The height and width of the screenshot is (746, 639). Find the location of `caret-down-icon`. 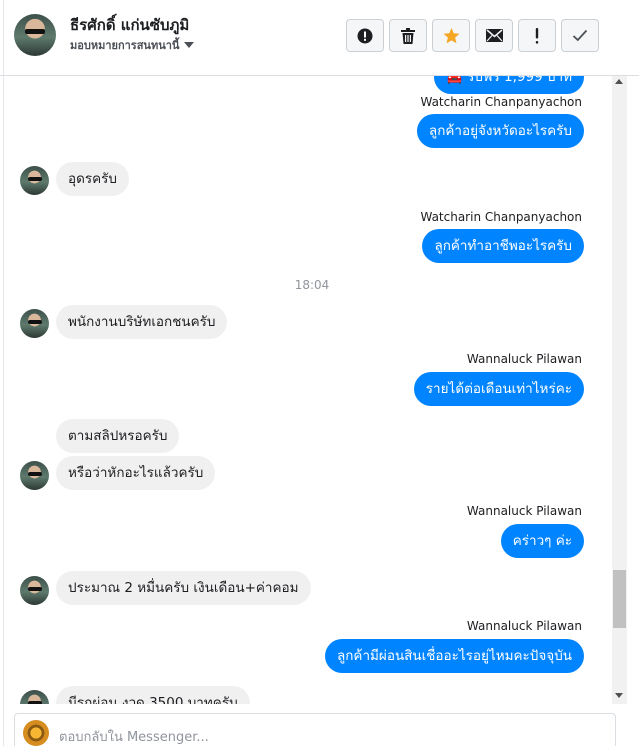

caret-down-icon is located at coordinates (189, 45).